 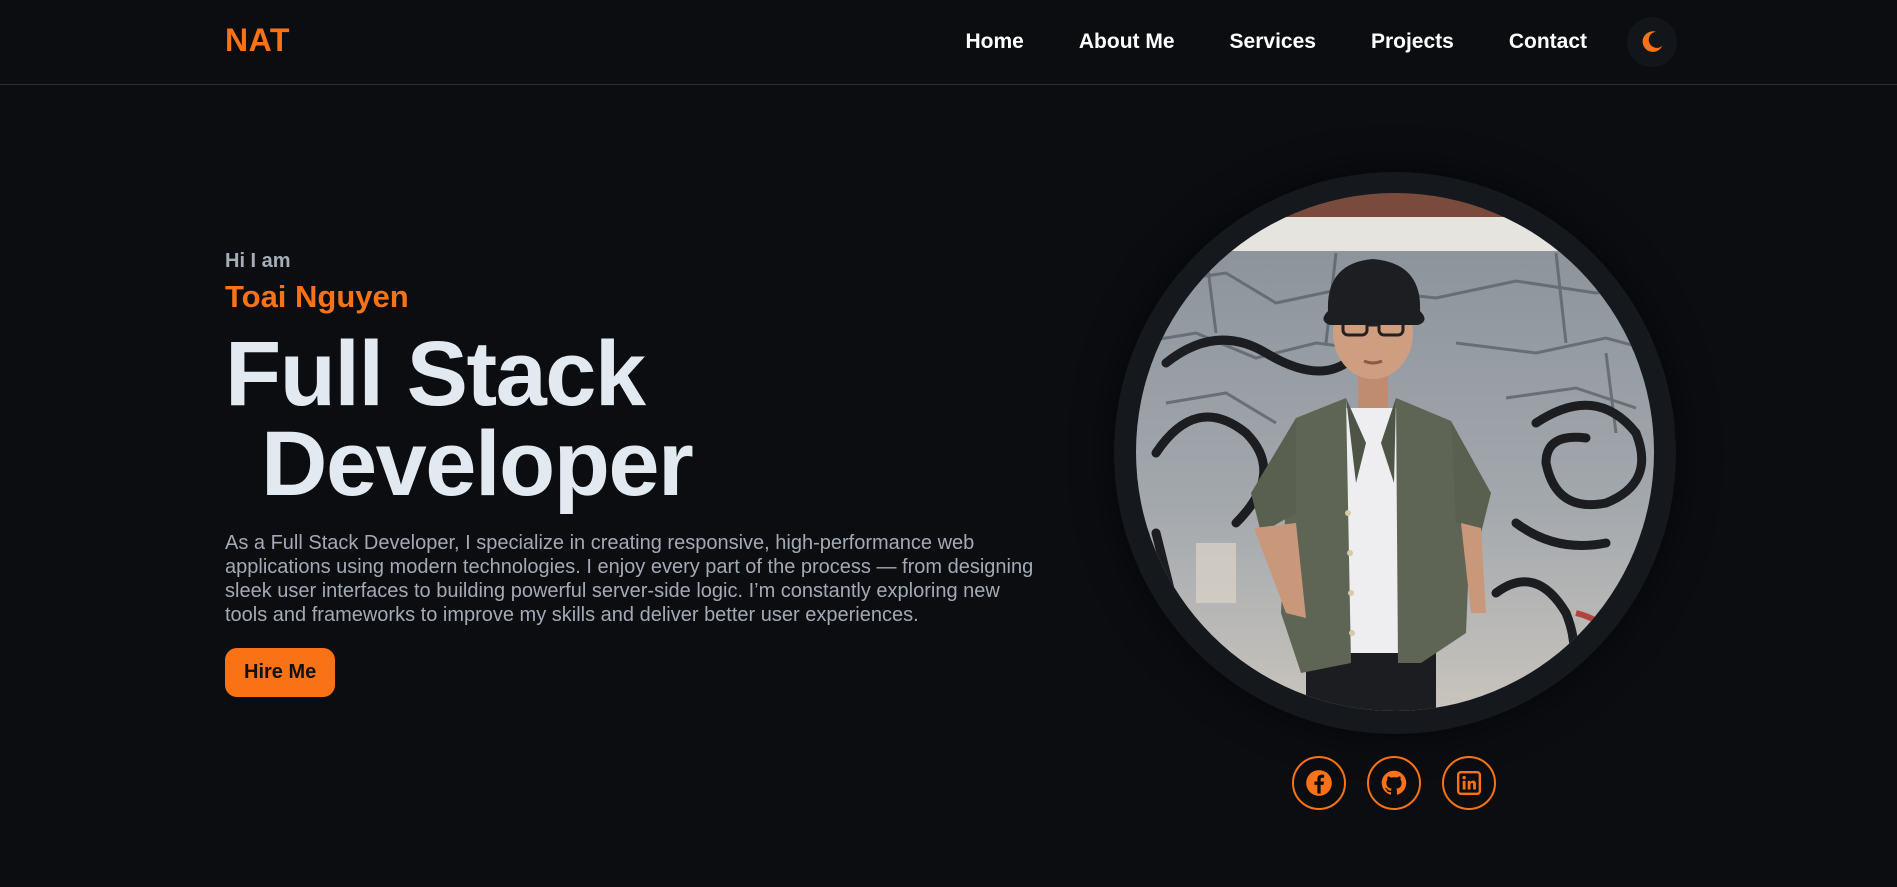 I want to click on main-menu: Home About Me Services Projects Contact, so click(x=1276, y=42).